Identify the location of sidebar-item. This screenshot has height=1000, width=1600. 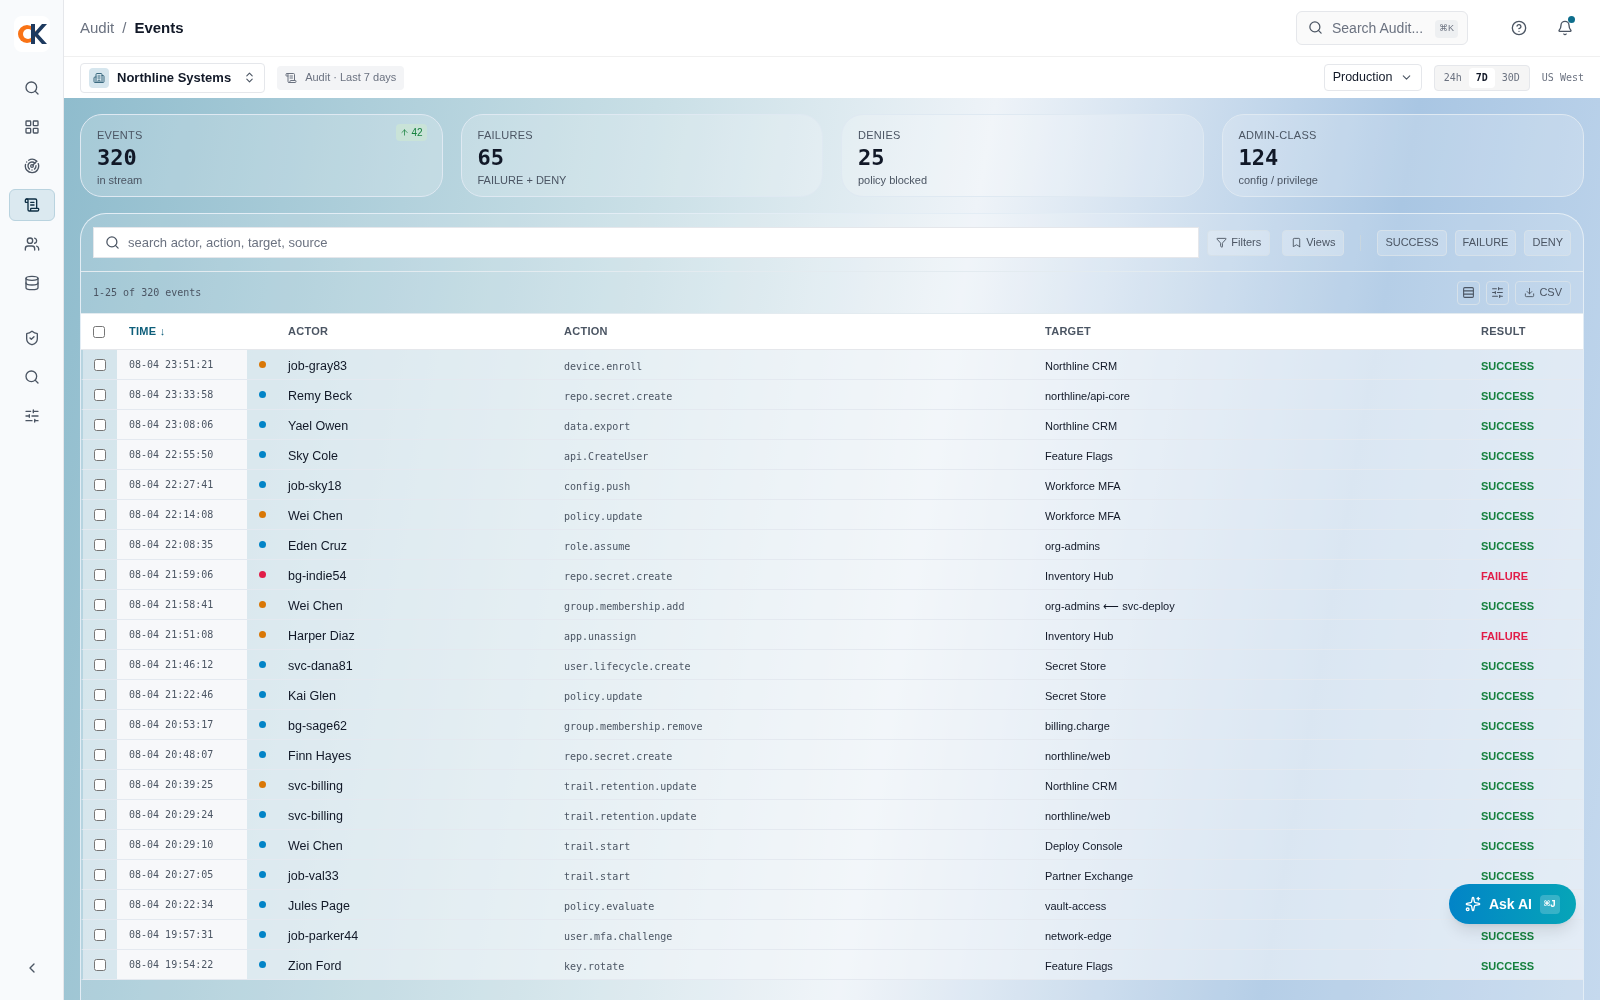
(31, 205).